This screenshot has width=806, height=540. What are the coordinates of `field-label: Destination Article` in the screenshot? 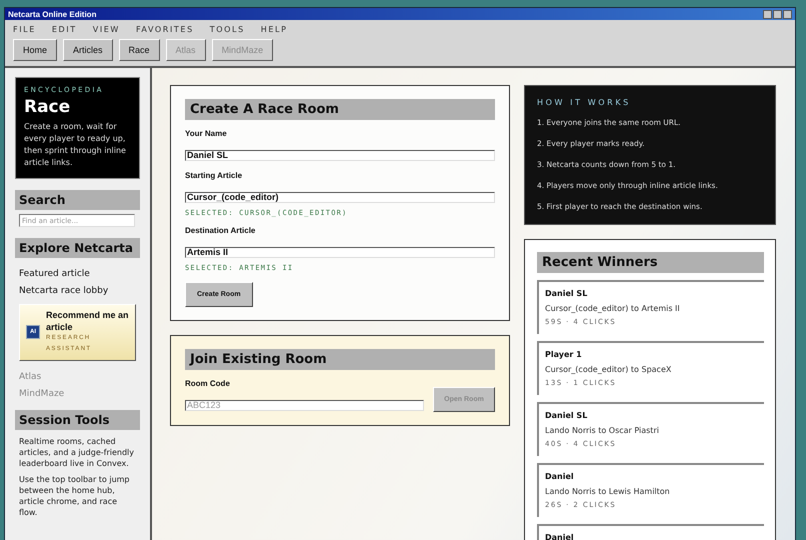 It's located at (220, 230).